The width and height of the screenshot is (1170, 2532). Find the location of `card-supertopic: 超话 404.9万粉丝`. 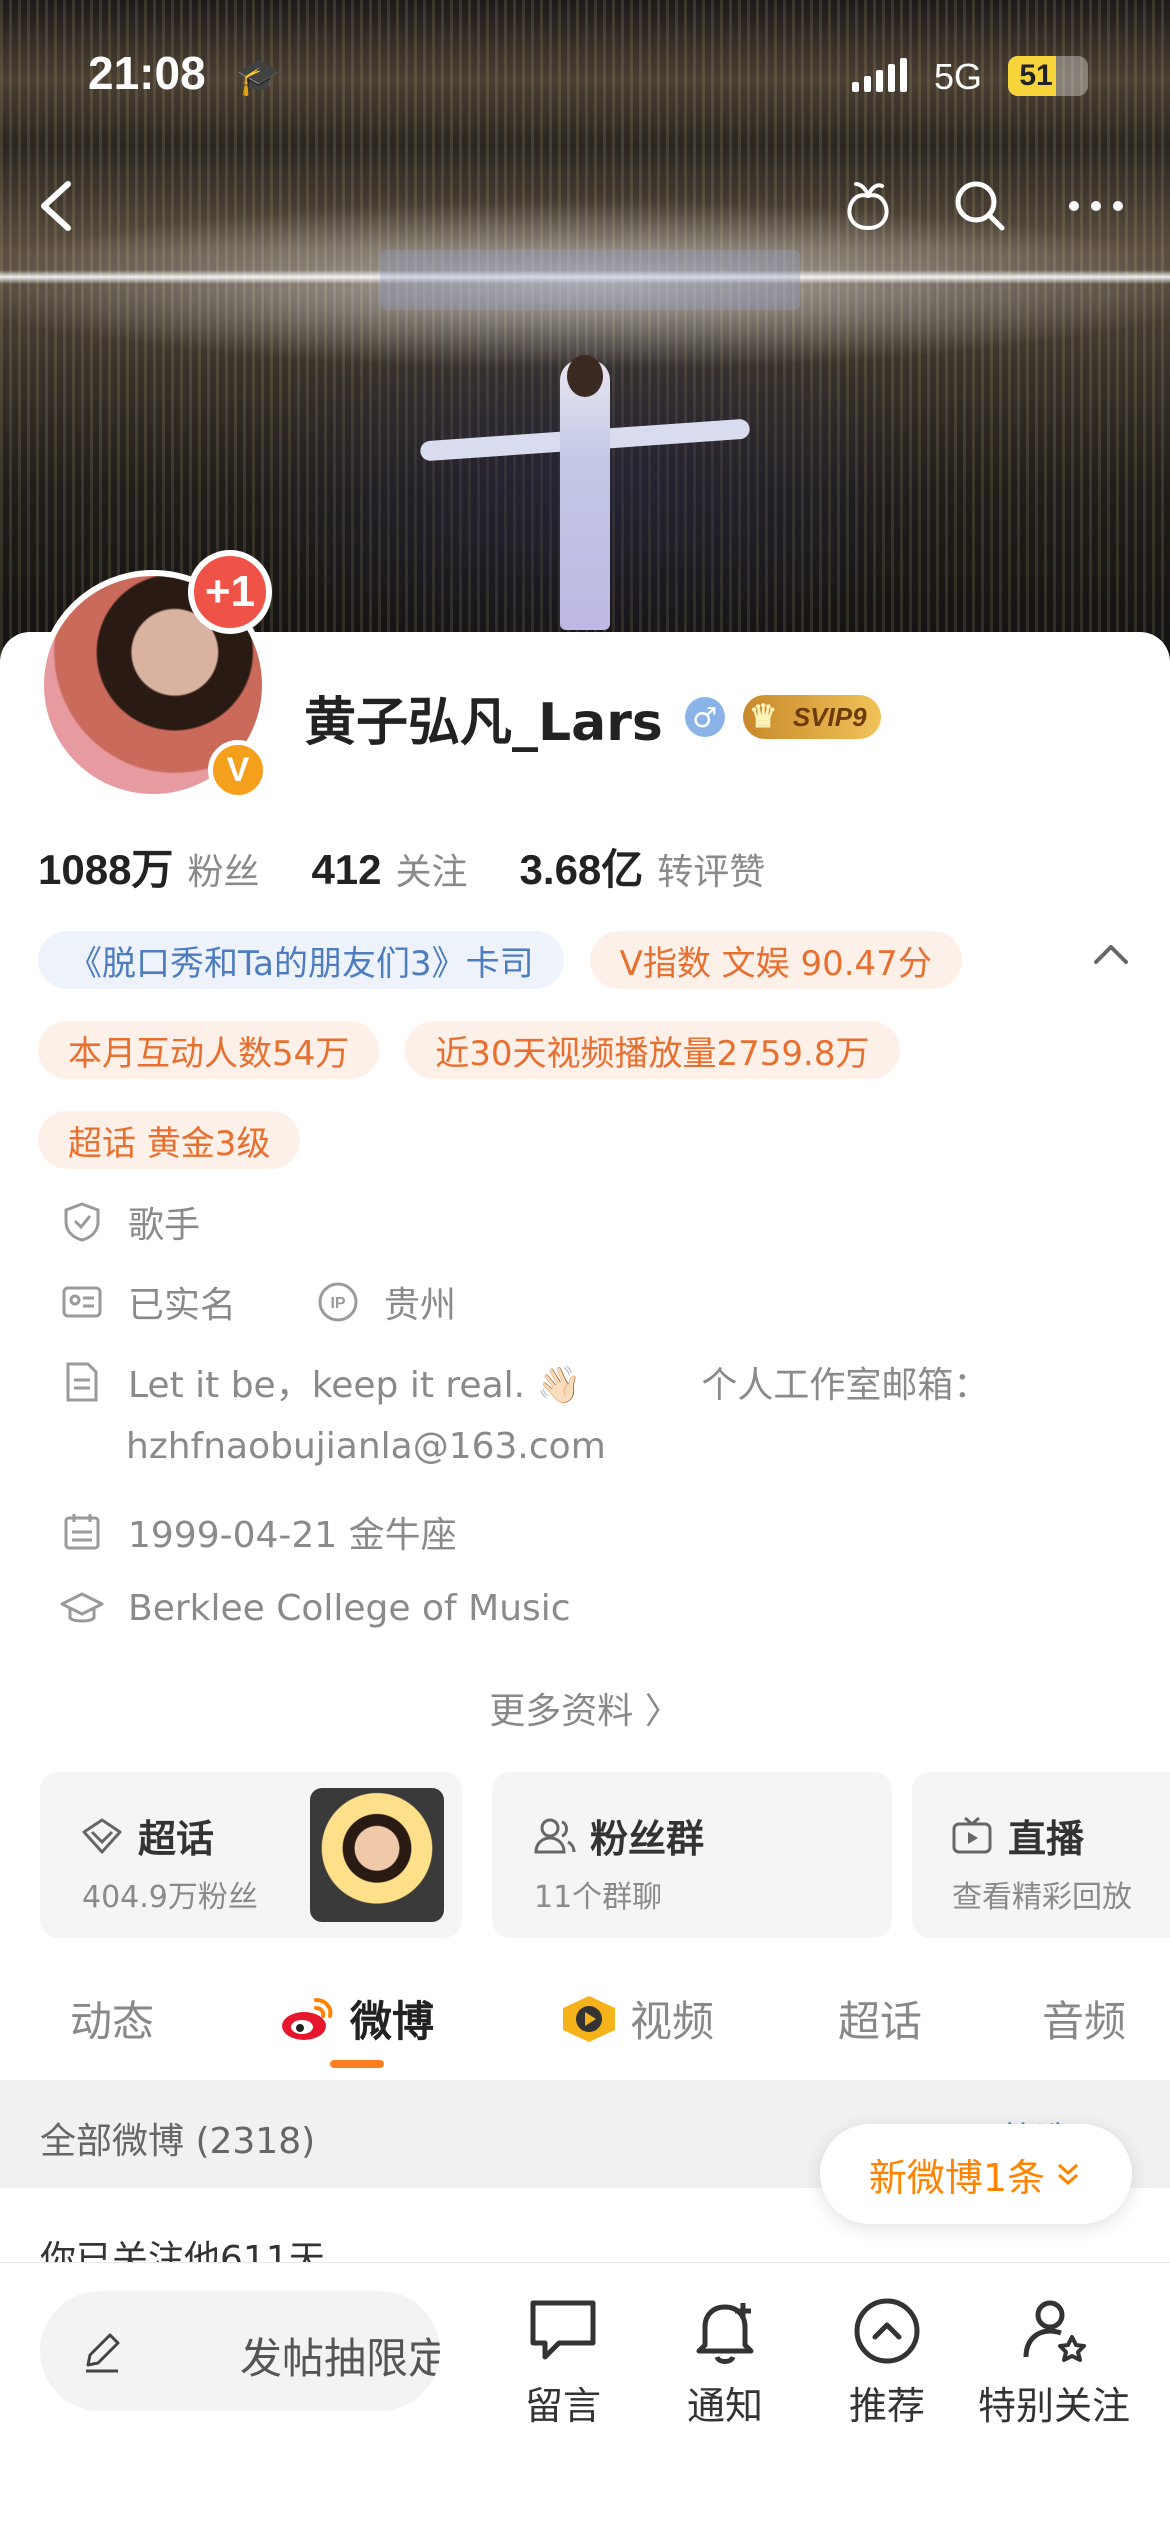

card-supertopic: 超话 404.9万粉丝 is located at coordinates (251, 1855).